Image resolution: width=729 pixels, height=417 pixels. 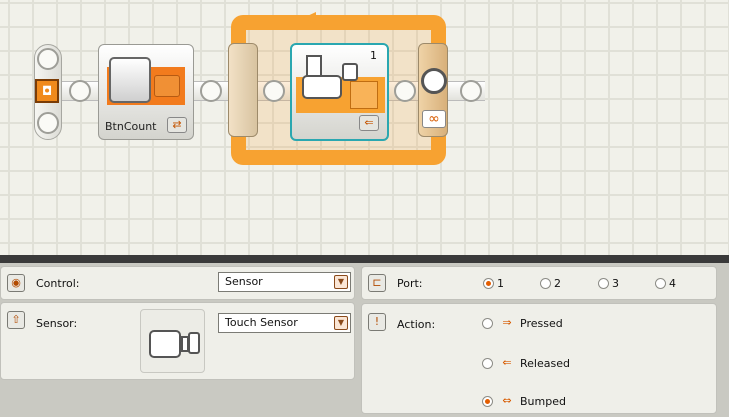 I want to click on control-dropdown-value: Sensor, so click(x=244, y=281).